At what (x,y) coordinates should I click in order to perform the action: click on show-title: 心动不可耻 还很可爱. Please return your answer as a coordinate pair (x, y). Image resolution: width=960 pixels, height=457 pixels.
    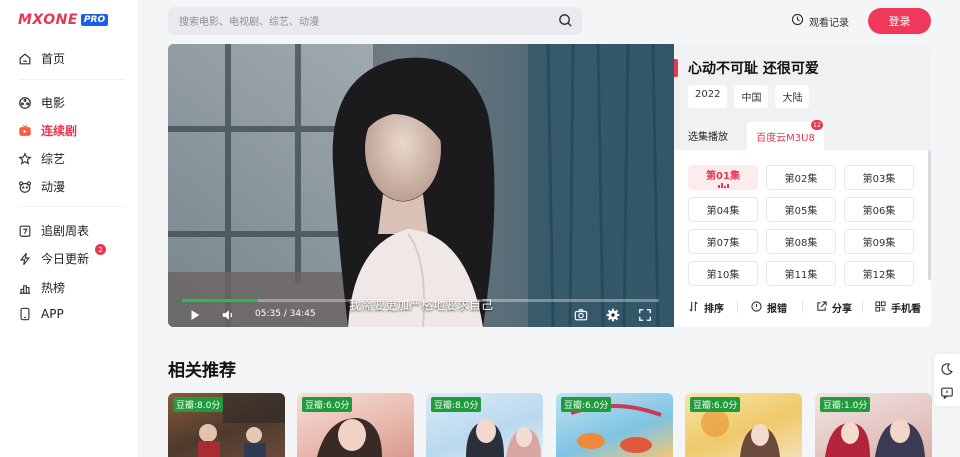
    Looking at the image, I should click on (753, 69).